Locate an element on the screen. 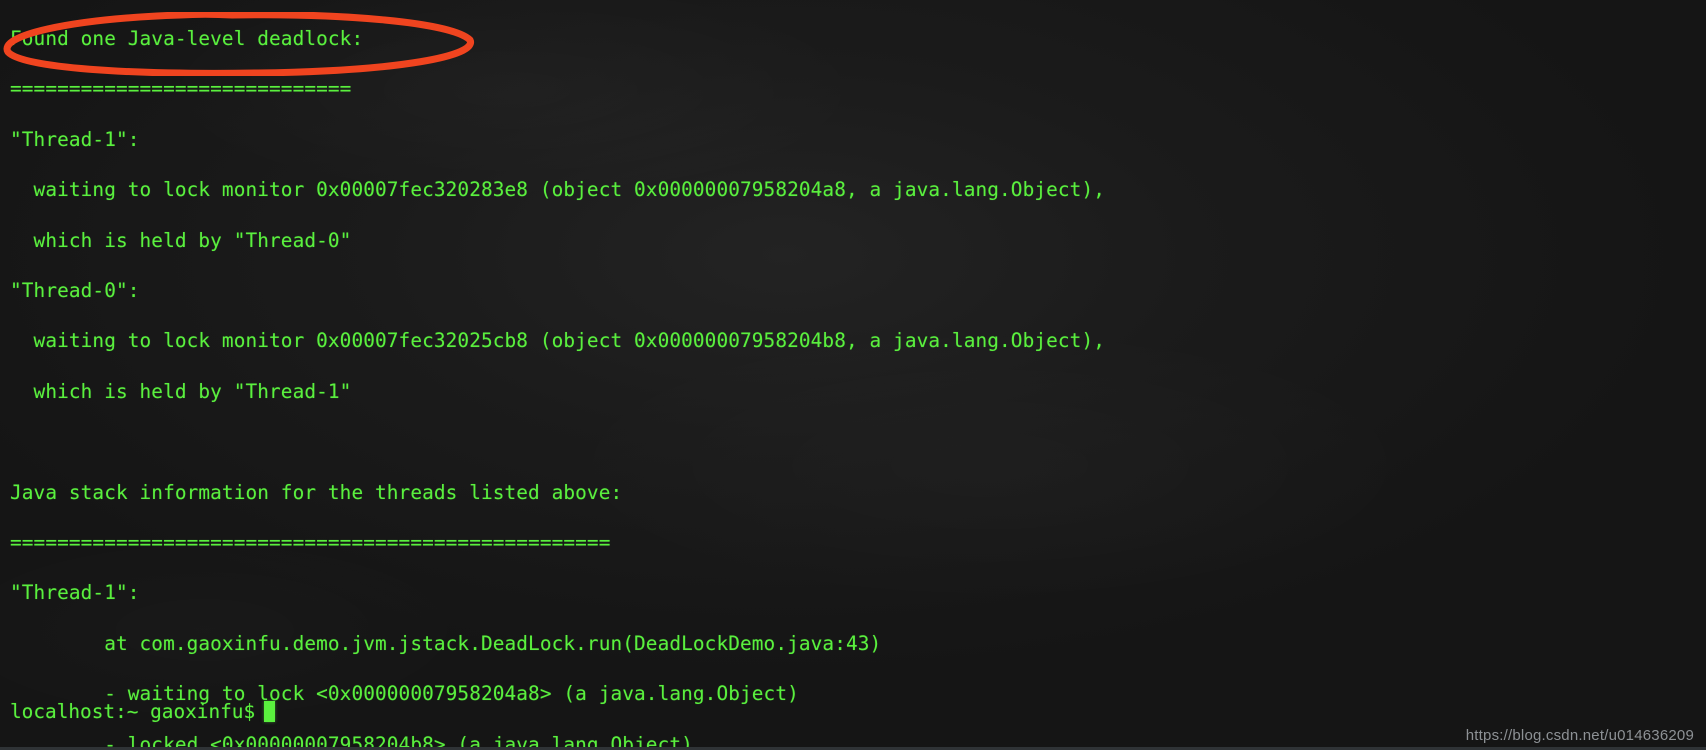 Image resolution: width=1706 pixels, height=750 pixels. shell-prompt-row: localhost:~ gaoxinfu$ is located at coordinates (143, 711).